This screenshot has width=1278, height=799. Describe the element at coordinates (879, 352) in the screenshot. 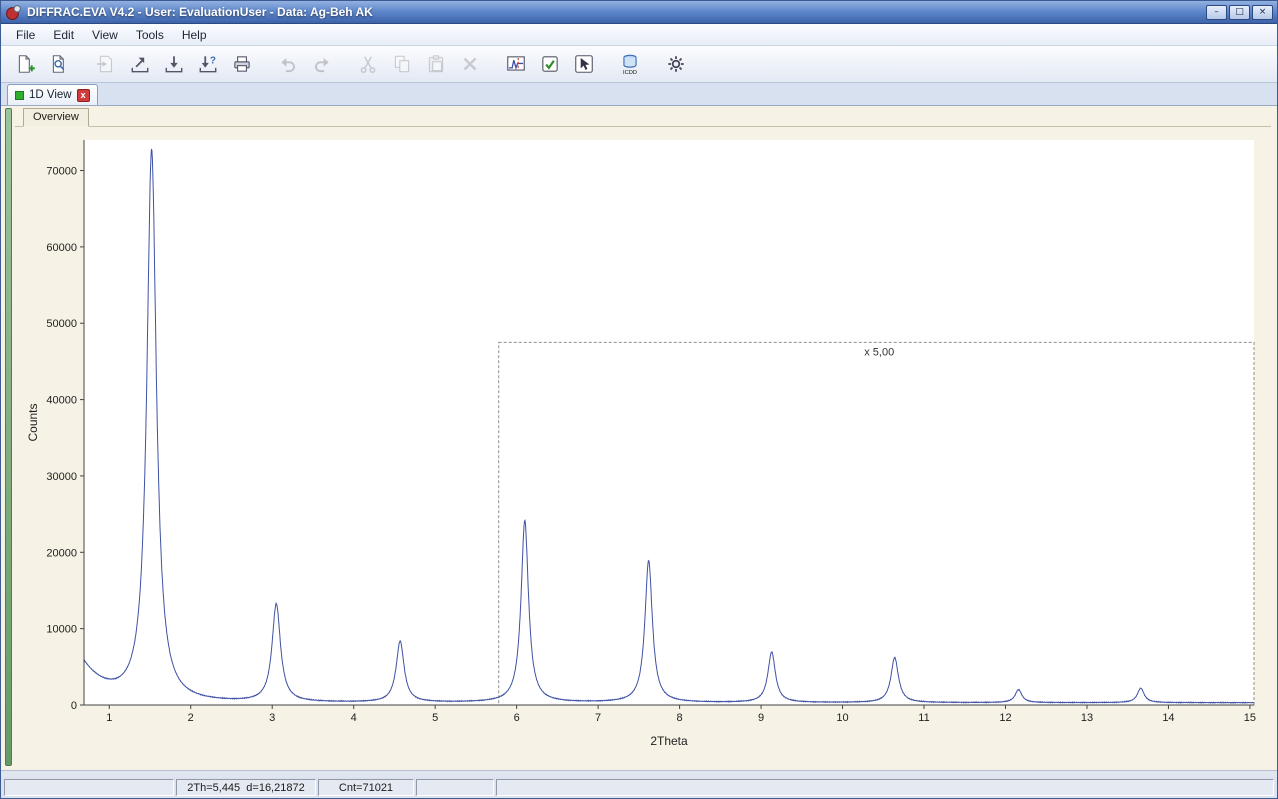

I see `scale-factor-label: x 5,00` at that location.